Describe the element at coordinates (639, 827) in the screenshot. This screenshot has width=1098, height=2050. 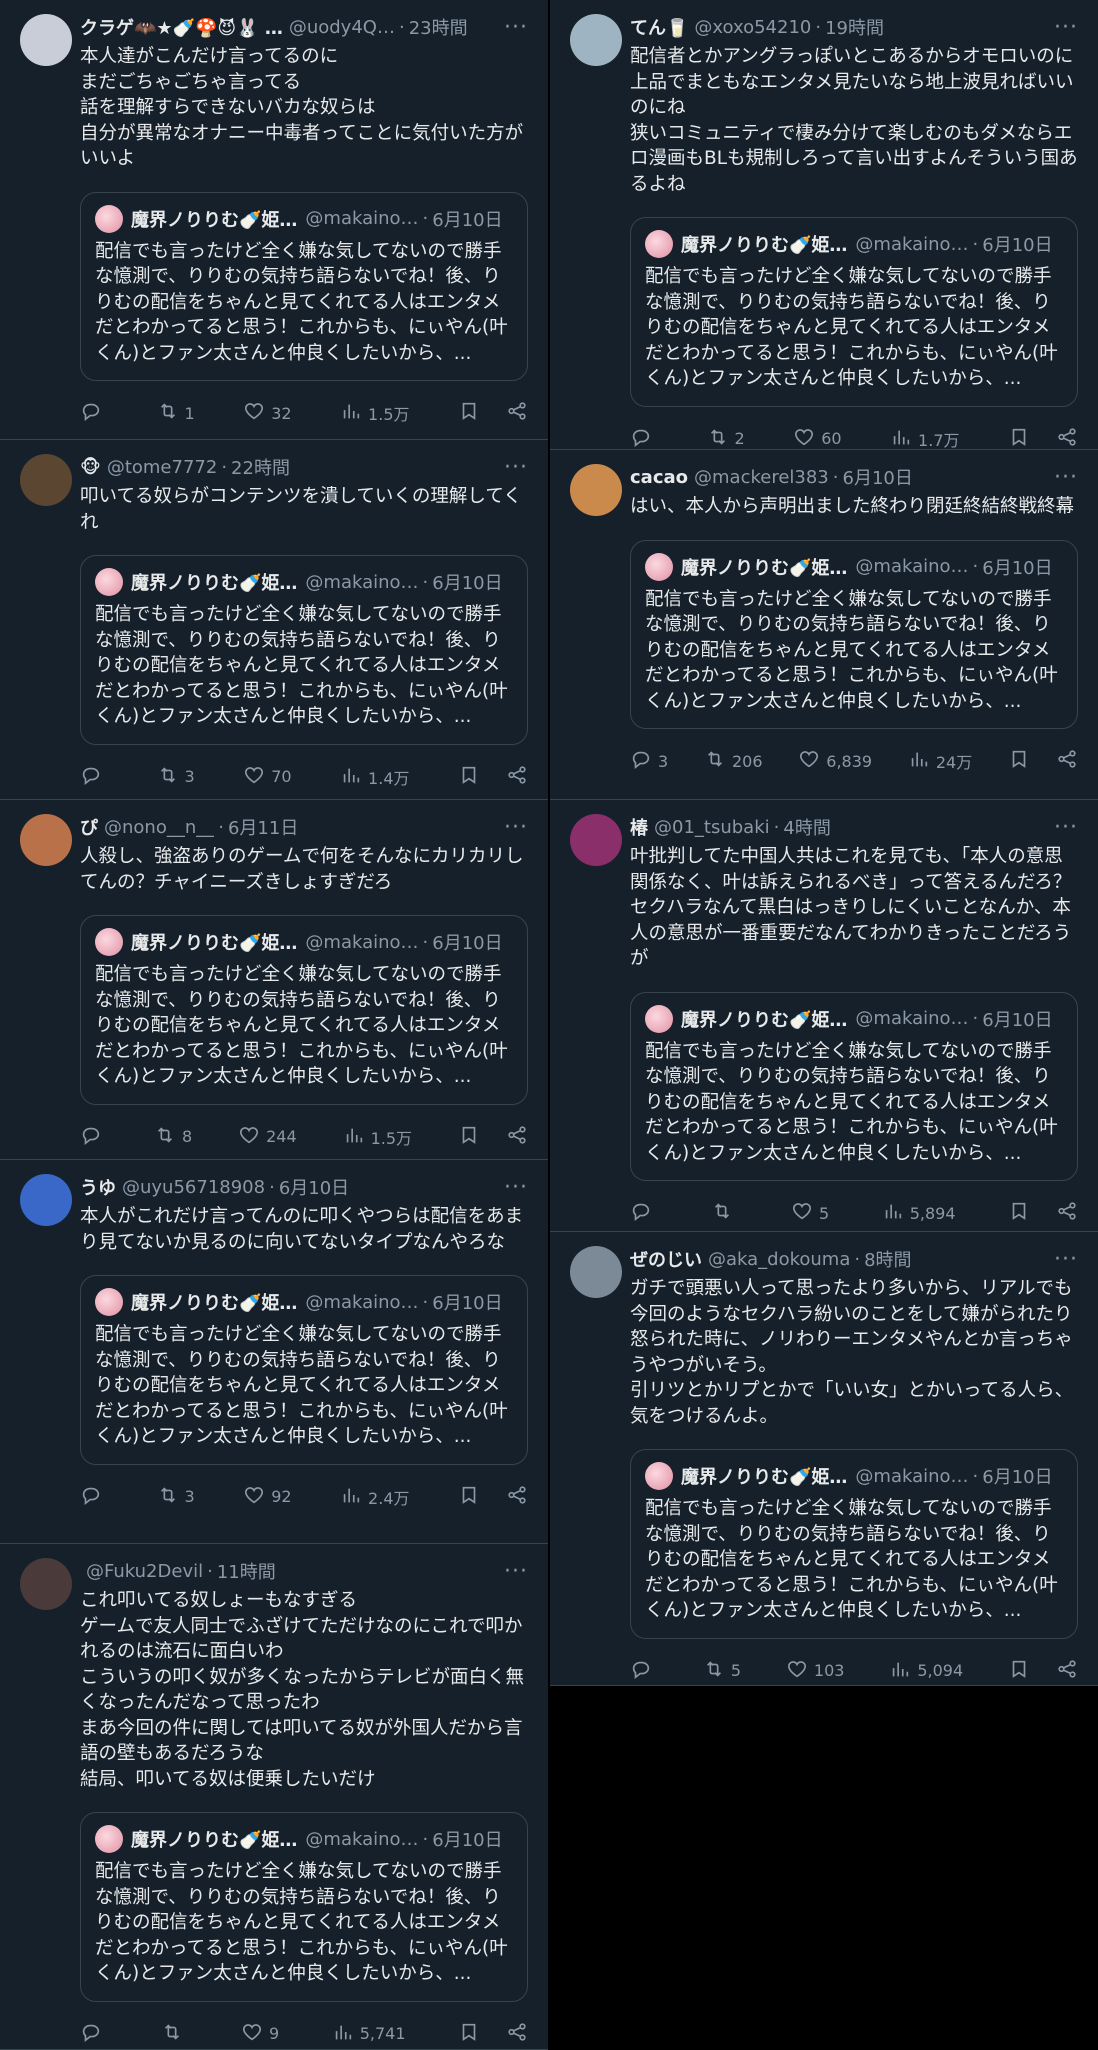
I see `user-name: 椿` at that location.